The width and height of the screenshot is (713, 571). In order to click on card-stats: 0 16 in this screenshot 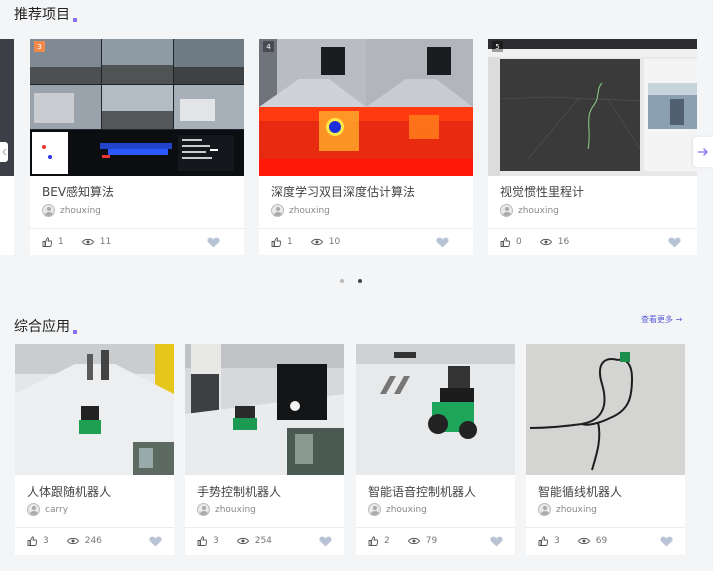, I will do `click(590, 242)`.